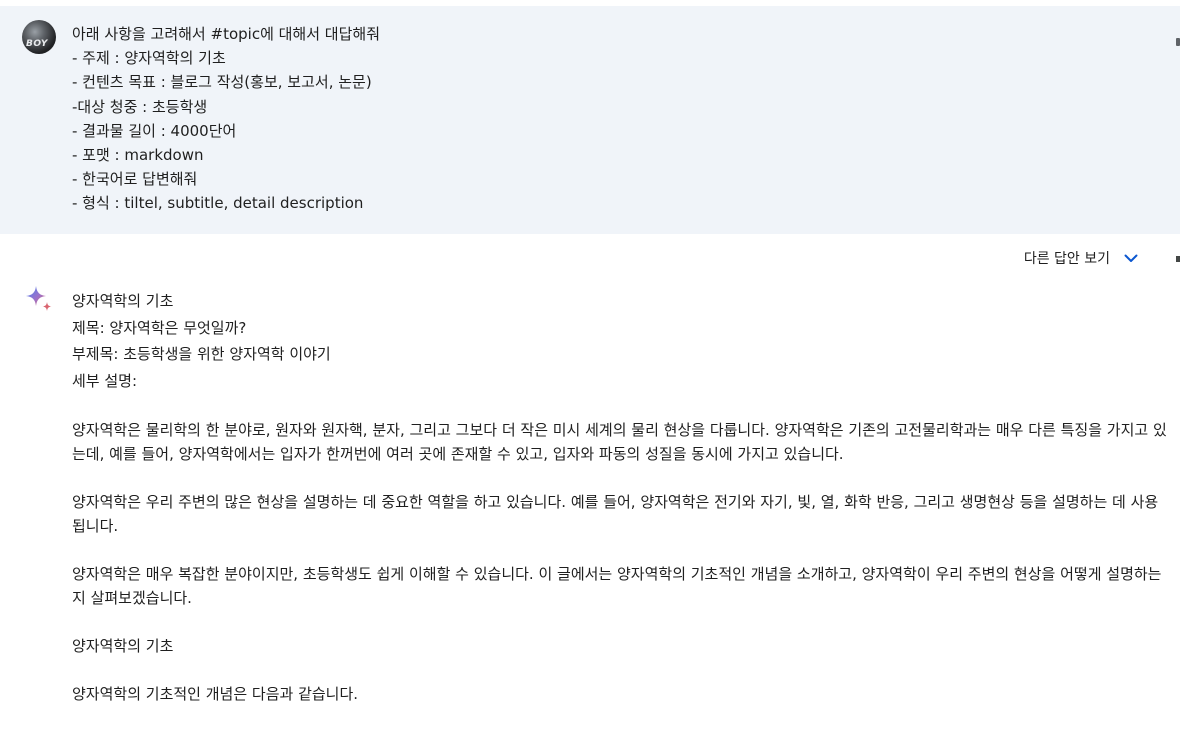 Image resolution: width=1180 pixels, height=735 pixels. Describe the element at coordinates (215, 694) in the screenshot. I see `response-paragraph: 양자역학의 기초적인 개념은 다음과 같습니다.` at that location.